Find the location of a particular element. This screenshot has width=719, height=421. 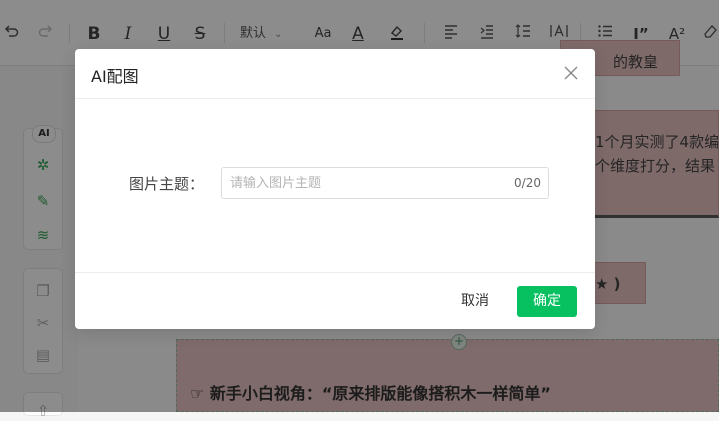

char-counter: 0/20 is located at coordinates (527, 183).